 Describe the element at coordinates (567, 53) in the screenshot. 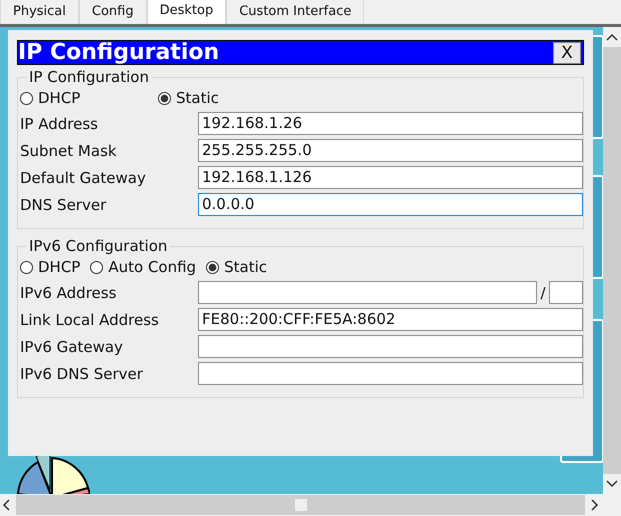

I see `close-button: X` at that location.